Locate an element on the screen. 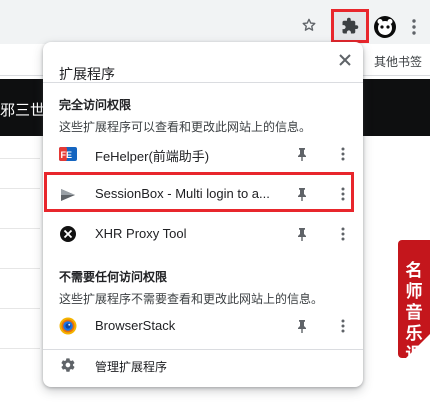 The image size is (430, 402). vertical-dots-icon is located at coordinates (414, 27).